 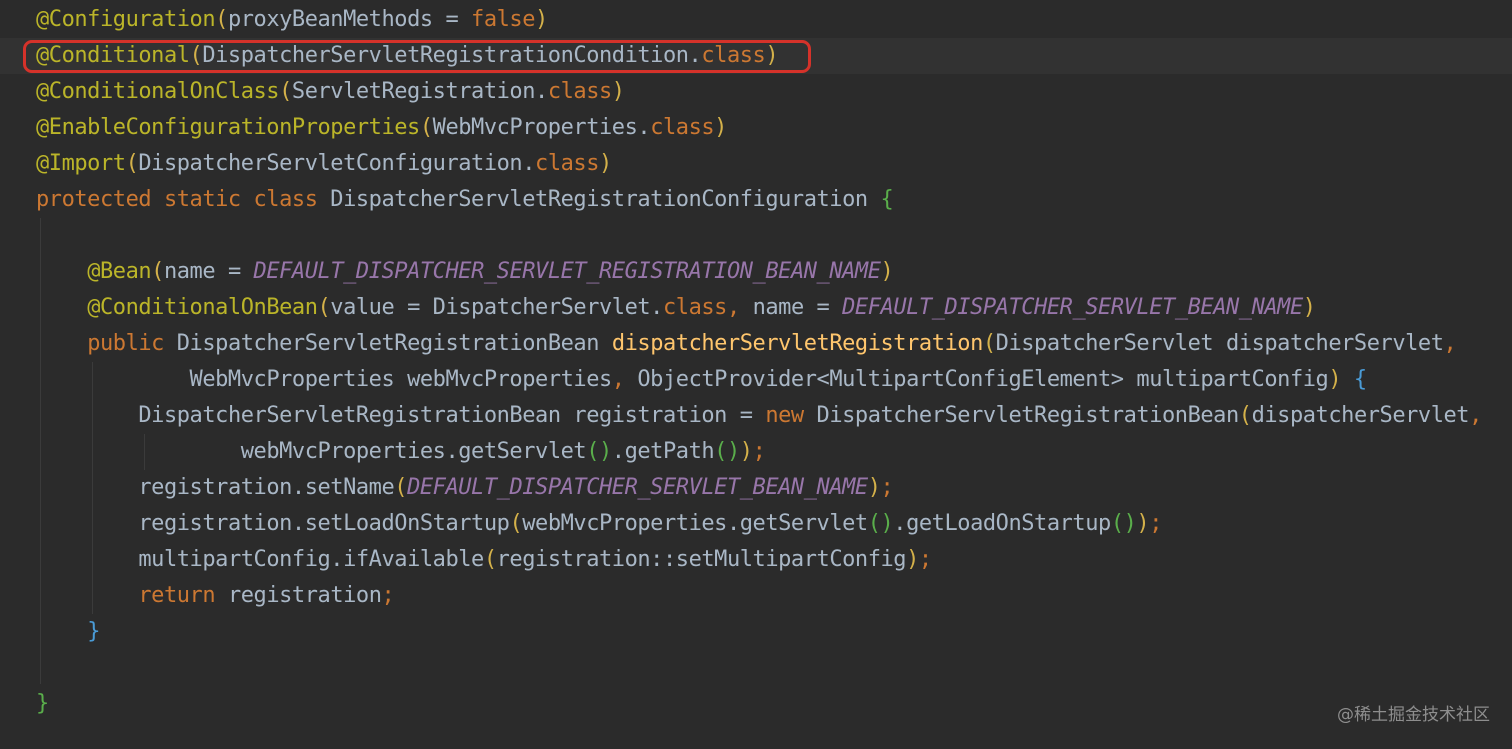 I want to click on code-token: multipartConfig.ifAvailable, so click(x=311, y=559).